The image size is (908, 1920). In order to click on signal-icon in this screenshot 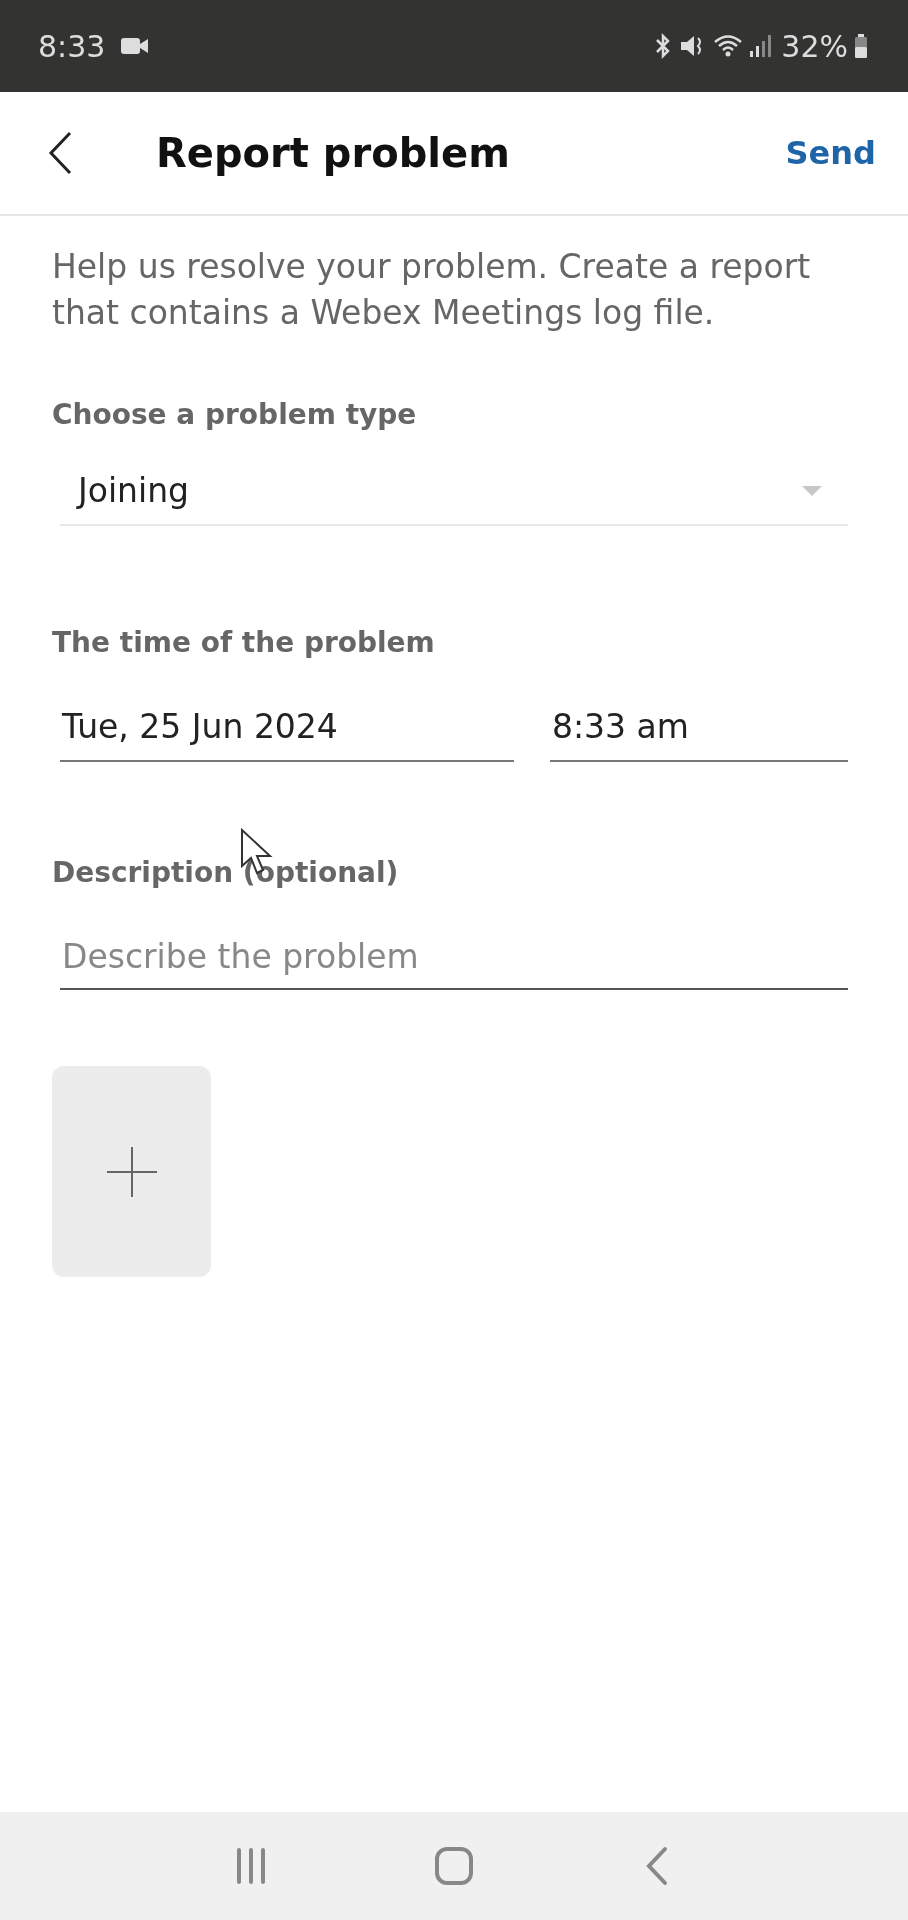, I will do `click(760, 46)`.